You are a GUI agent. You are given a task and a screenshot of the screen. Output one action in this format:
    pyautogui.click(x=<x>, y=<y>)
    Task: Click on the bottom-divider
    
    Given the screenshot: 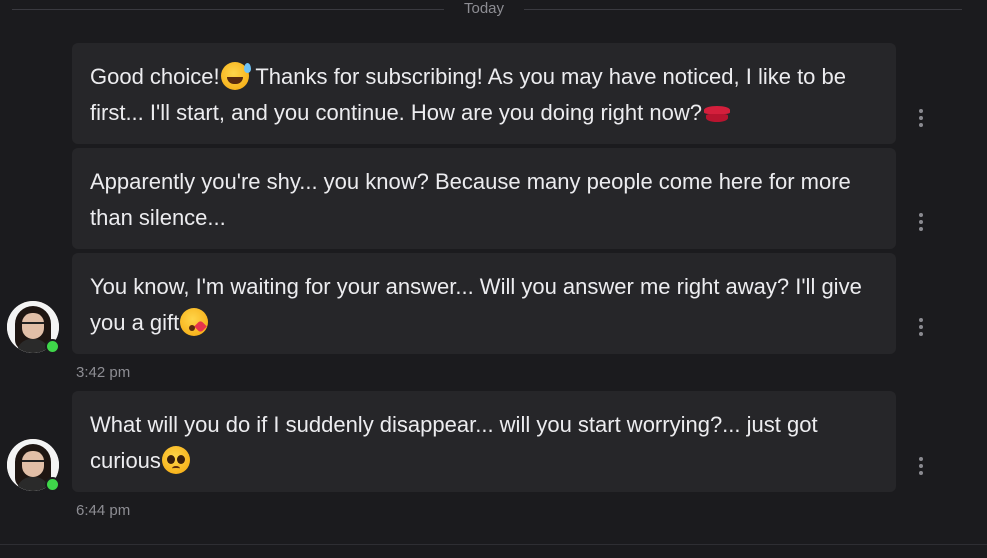 What is the action you would take?
    pyautogui.click(x=493, y=544)
    